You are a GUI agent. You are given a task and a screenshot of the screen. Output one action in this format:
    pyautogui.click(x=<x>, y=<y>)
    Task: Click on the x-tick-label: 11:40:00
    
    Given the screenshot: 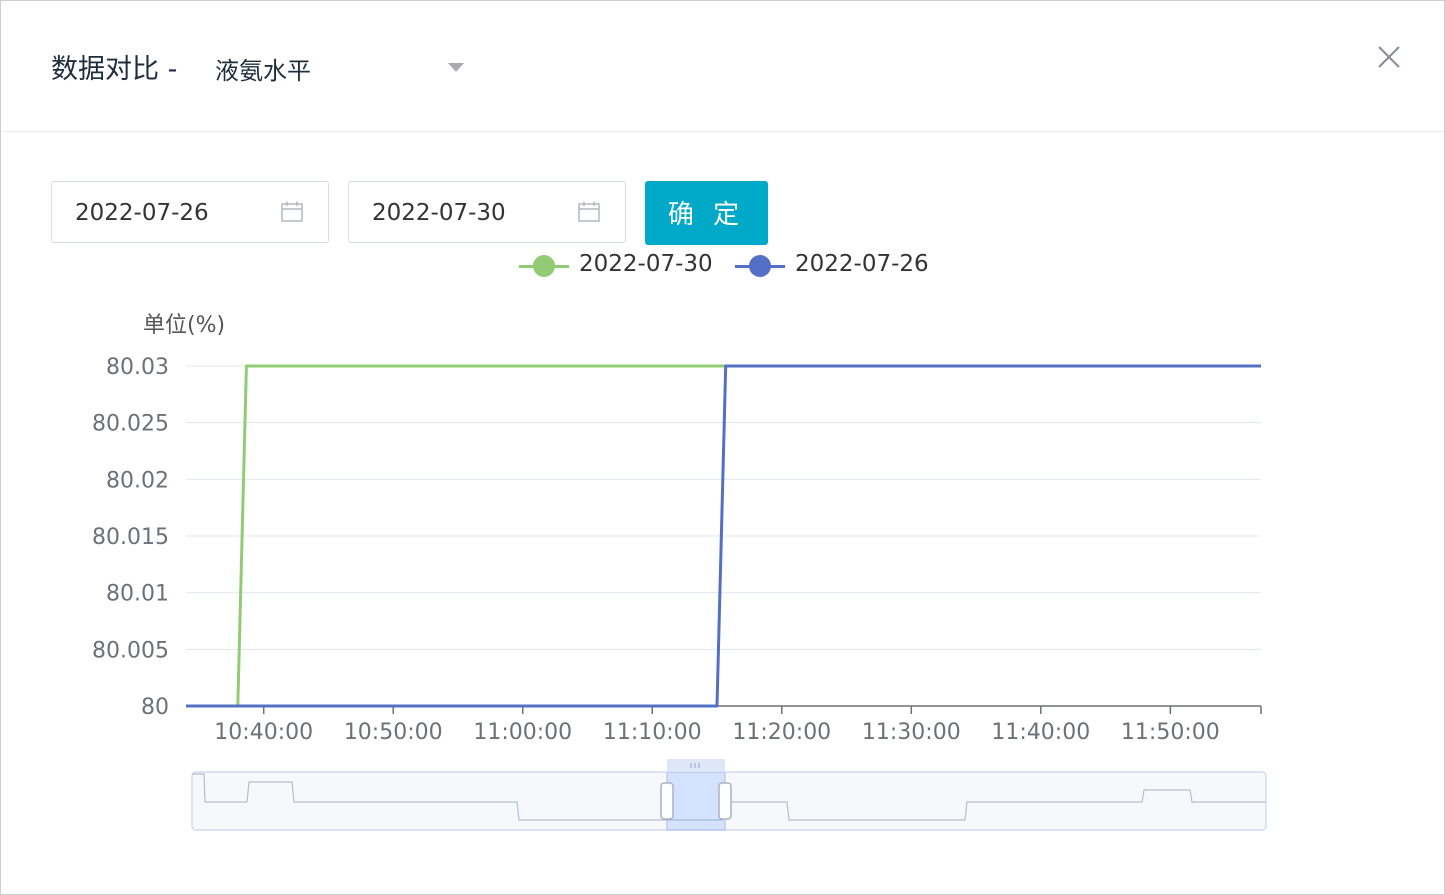 What is the action you would take?
    pyautogui.click(x=1040, y=732)
    